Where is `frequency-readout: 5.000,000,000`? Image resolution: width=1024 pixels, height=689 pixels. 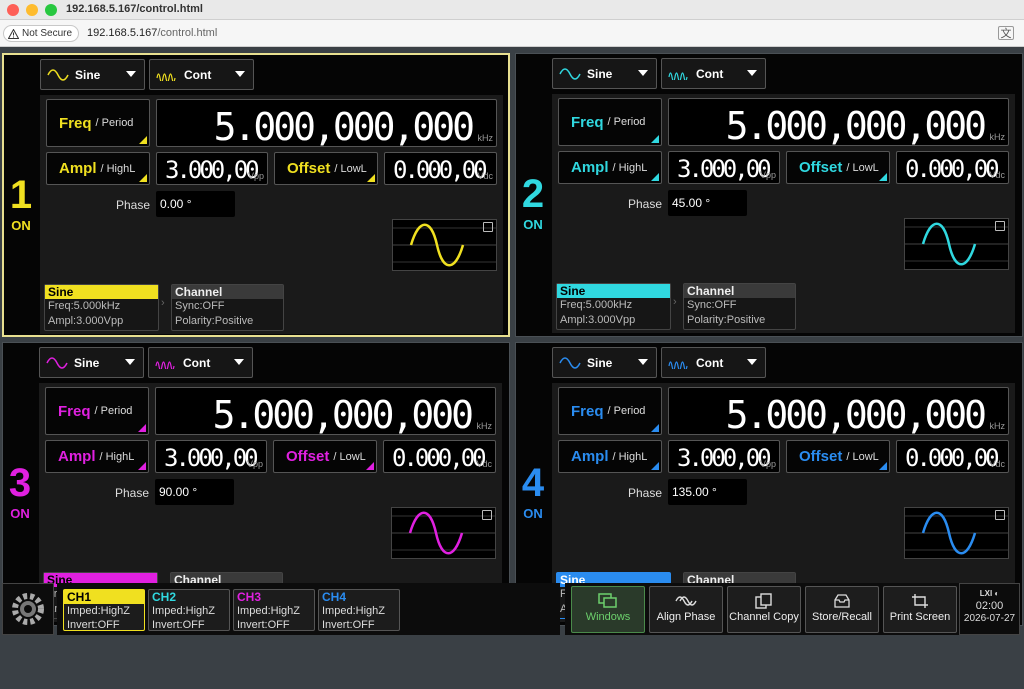
frequency-readout: 5.000,000,000 is located at coordinates (344, 127).